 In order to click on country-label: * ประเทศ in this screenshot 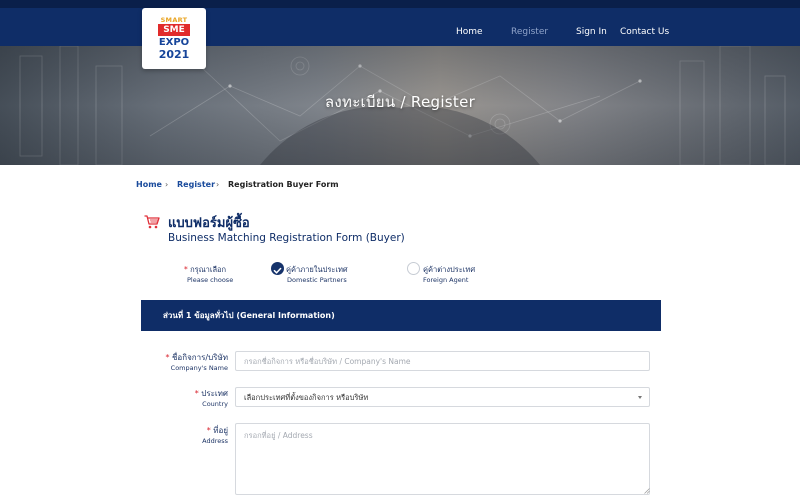, I will do `click(211, 393)`.